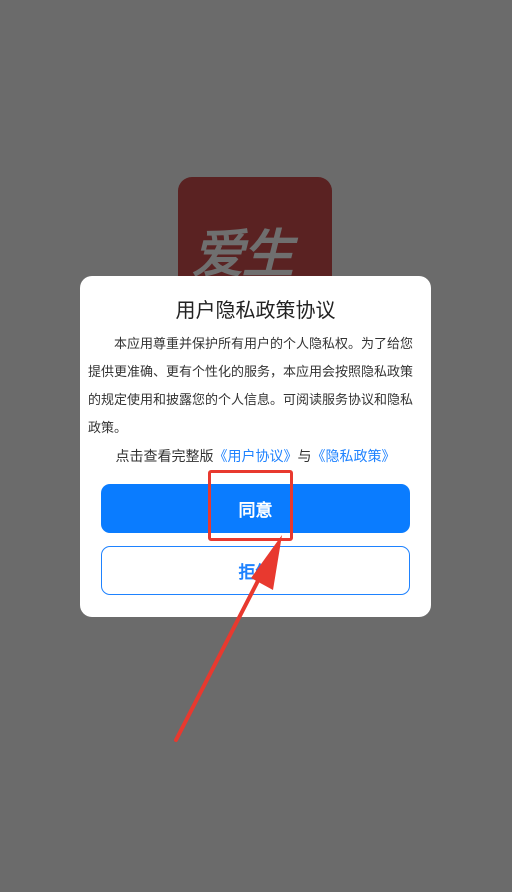 Image resolution: width=512 pixels, height=892 pixels. What do you see at coordinates (255, 508) in the screenshot?
I see `agree-button: 同意` at bounding box center [255, 508].